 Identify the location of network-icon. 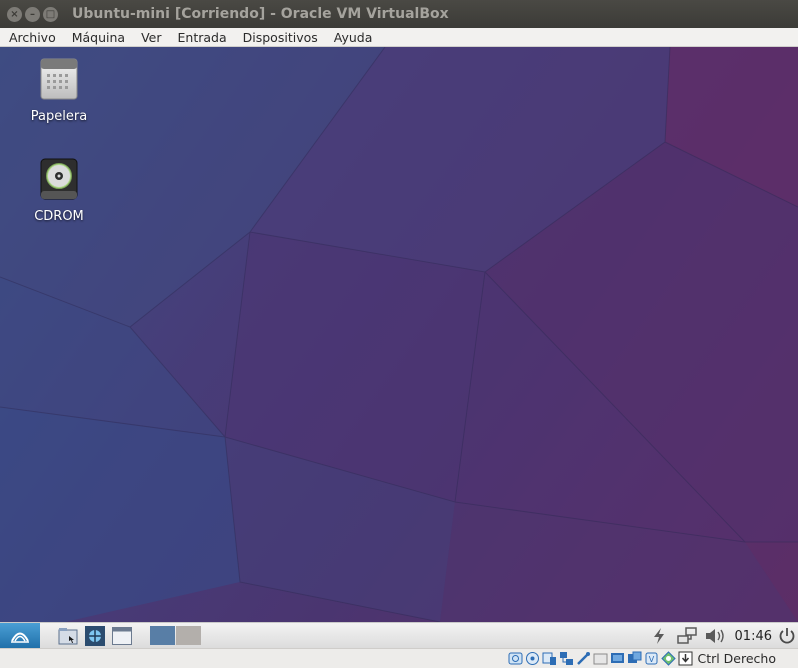
(686, 635).